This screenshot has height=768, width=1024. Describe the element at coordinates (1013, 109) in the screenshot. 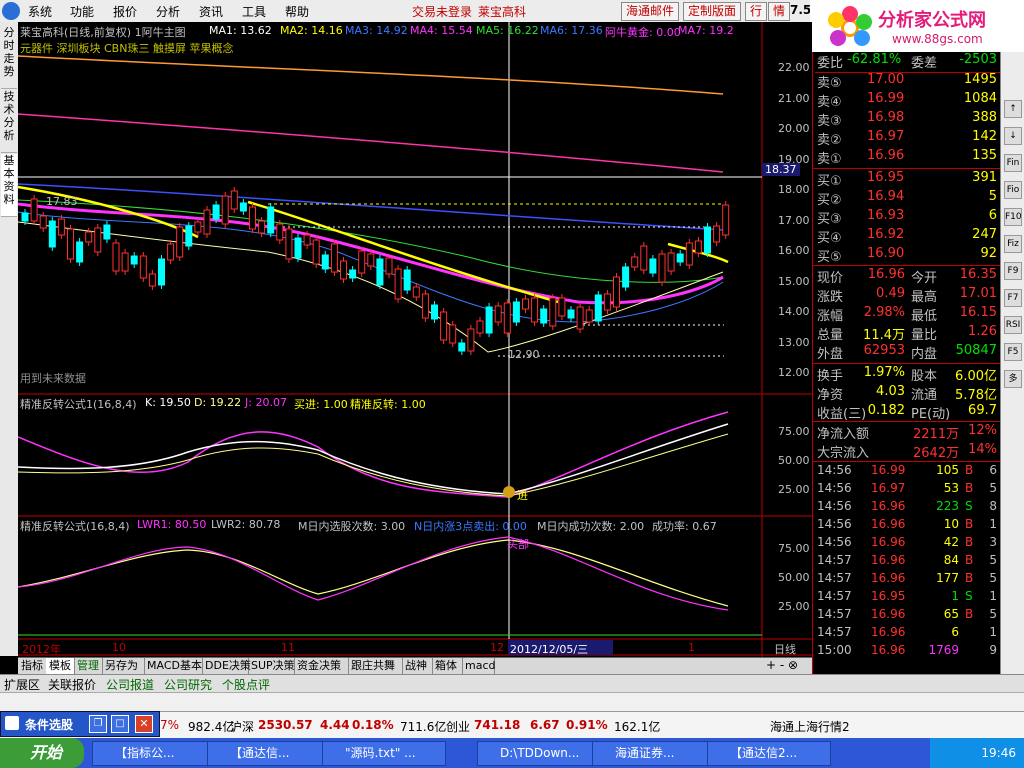

I see `side-tool-icon: ↑` at that location.